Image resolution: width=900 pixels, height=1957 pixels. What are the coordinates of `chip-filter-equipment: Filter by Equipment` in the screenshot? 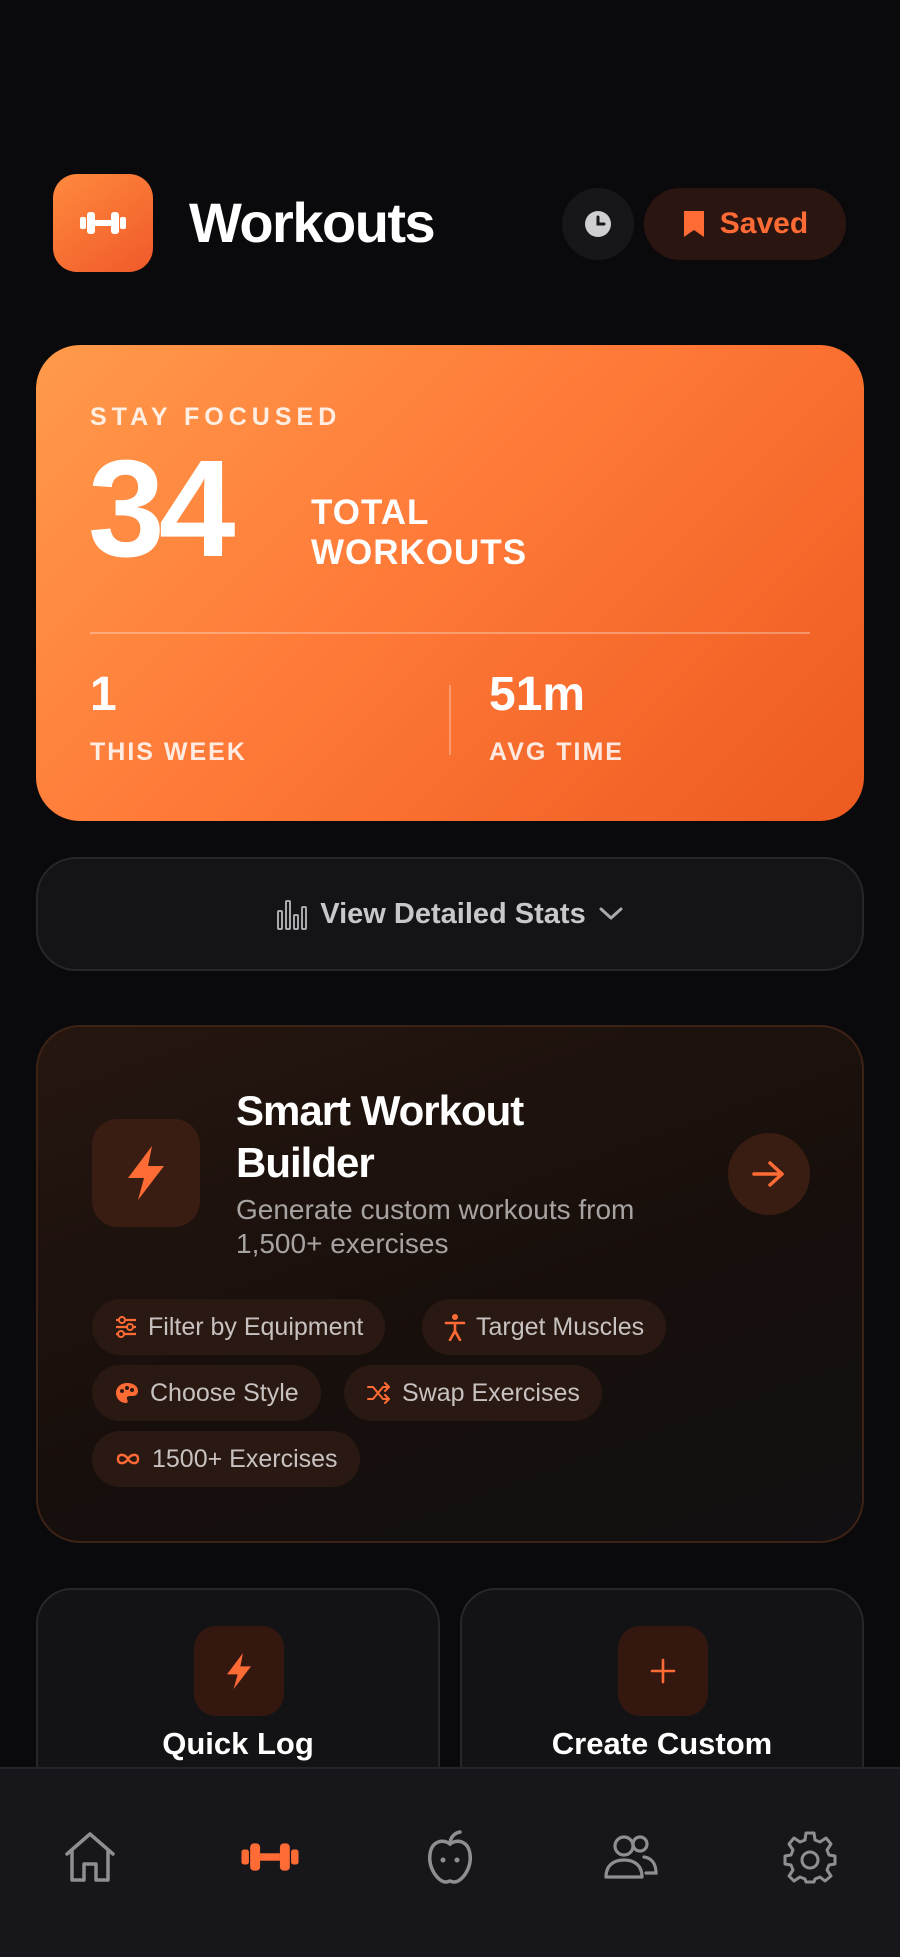 It's located at (239, 1327).